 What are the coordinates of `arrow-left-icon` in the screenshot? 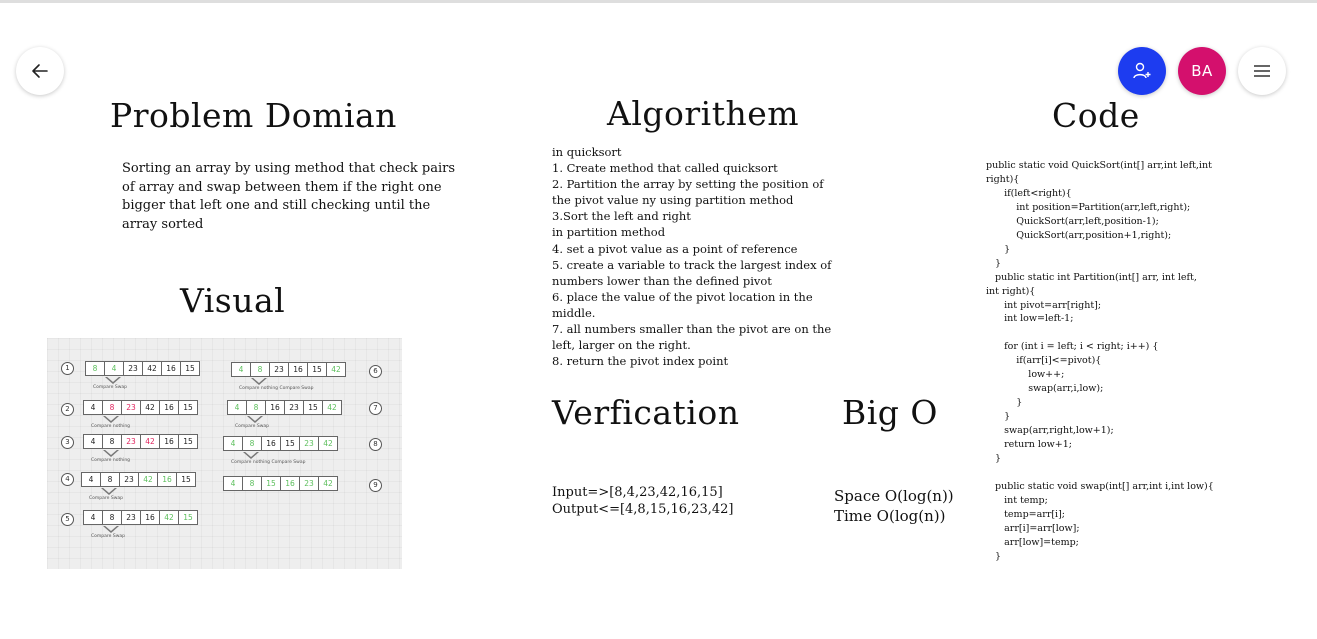 It's located at (40, 71).